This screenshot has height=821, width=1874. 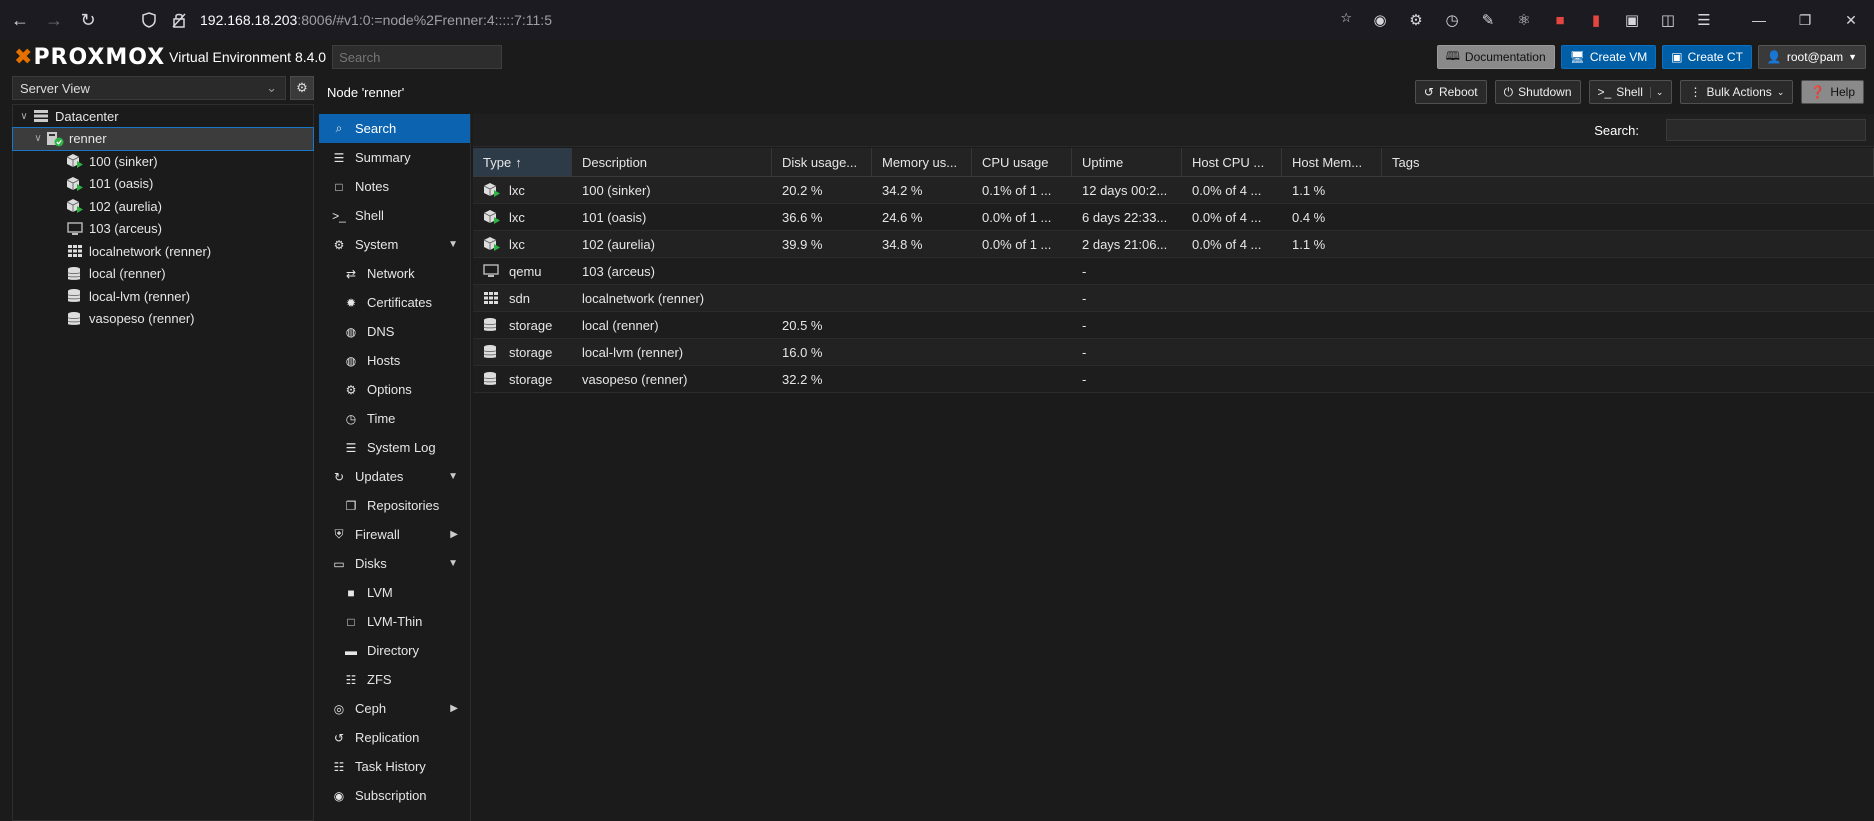 What do you see at coordinates (1704, 20) in the screenshot?
I see `menu-icon: ☰` at bounding box center [1704, 20].